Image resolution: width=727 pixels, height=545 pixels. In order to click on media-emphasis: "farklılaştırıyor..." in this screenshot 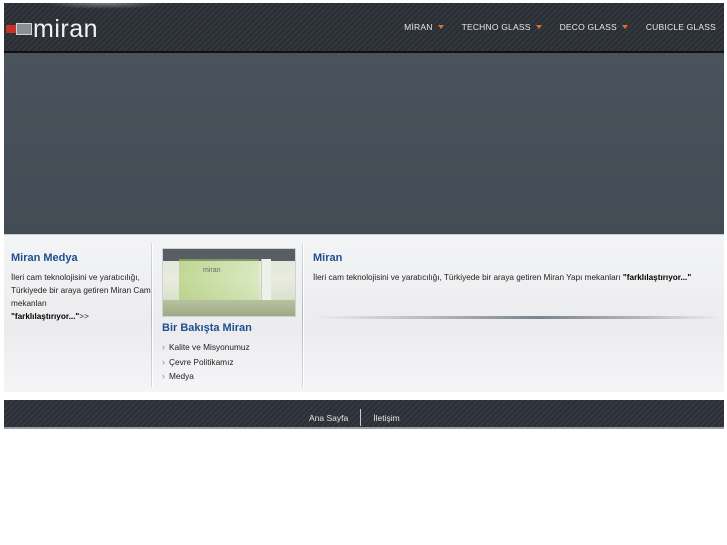, I will do `click(45, 316)`.